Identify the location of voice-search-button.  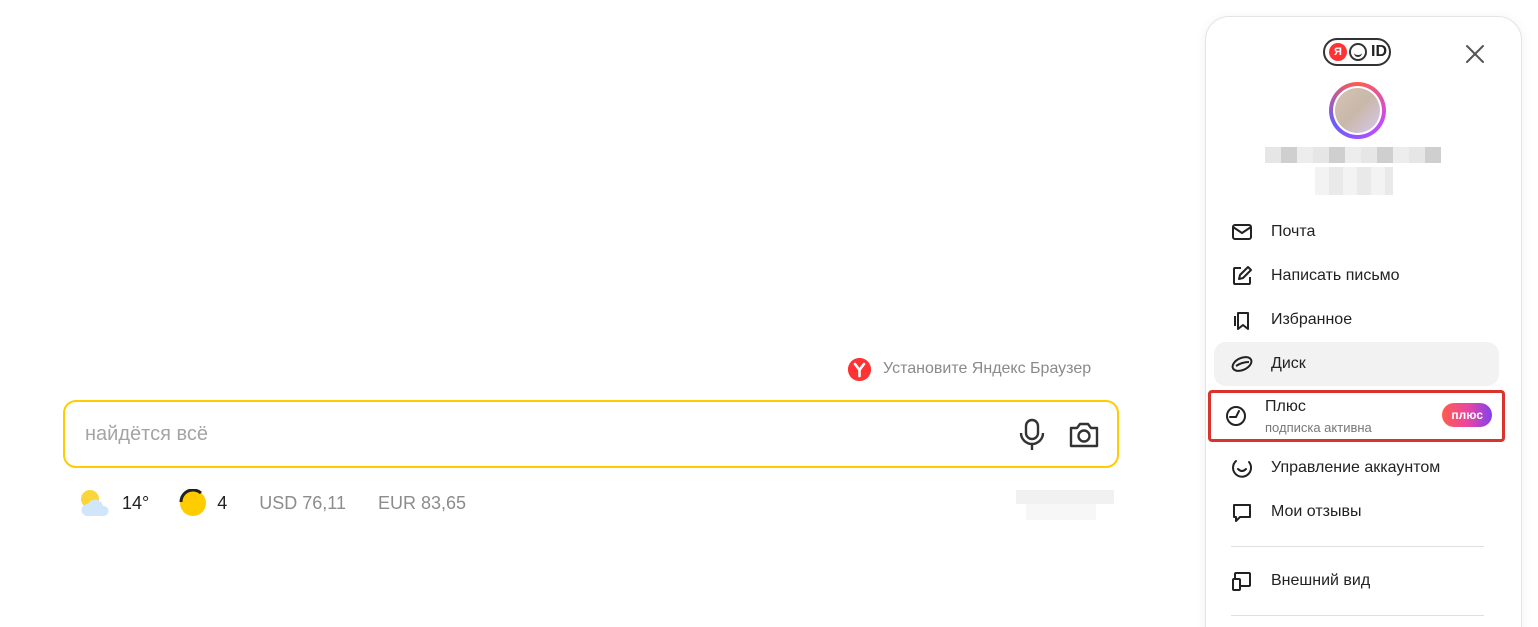
(1032, 435).